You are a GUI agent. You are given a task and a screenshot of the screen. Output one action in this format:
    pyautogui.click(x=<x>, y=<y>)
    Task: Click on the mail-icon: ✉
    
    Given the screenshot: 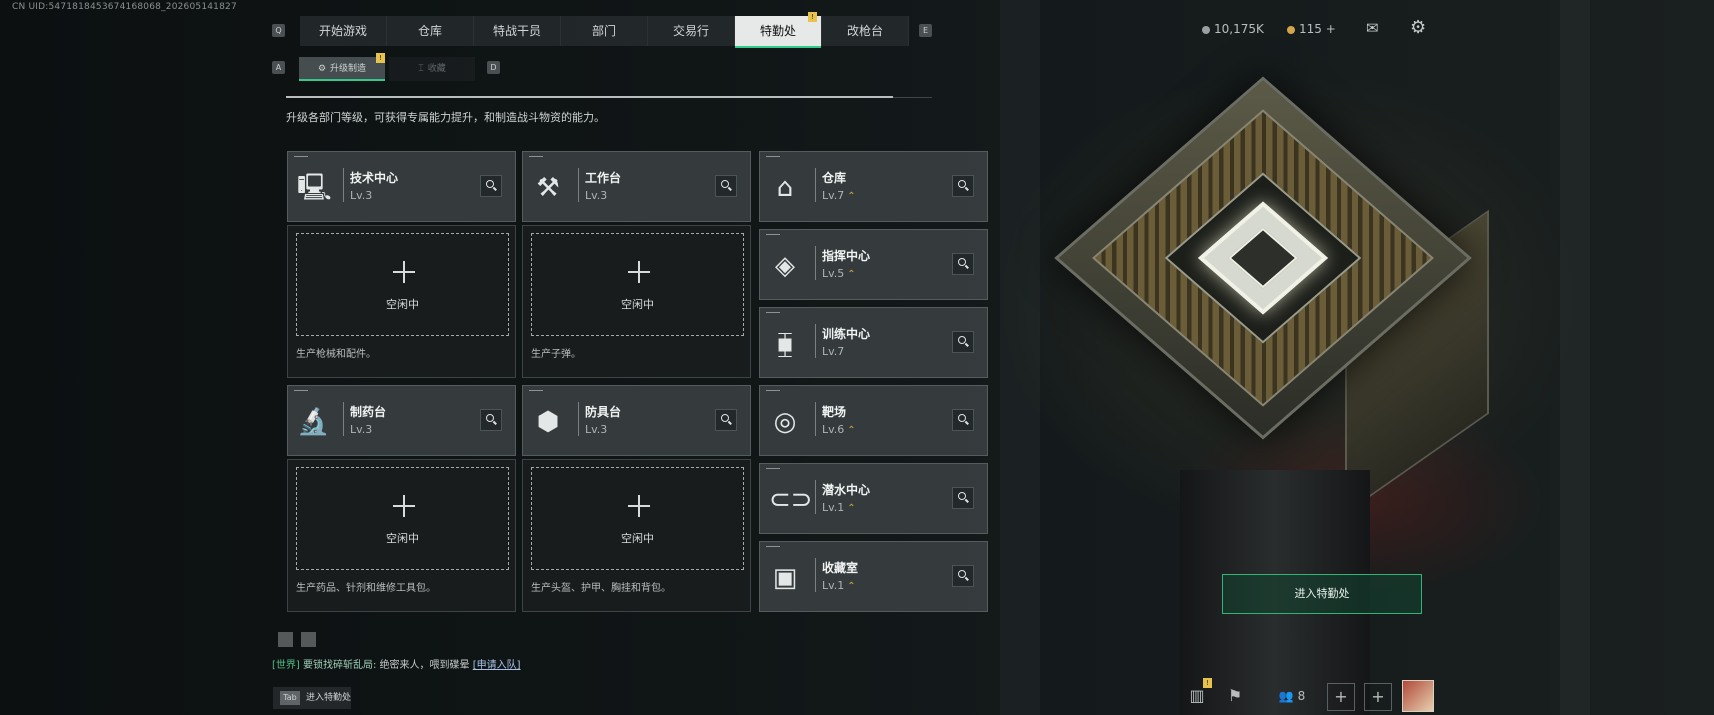 What is the action you would take?
    pyautogui.click(x=1377, y=28)
    